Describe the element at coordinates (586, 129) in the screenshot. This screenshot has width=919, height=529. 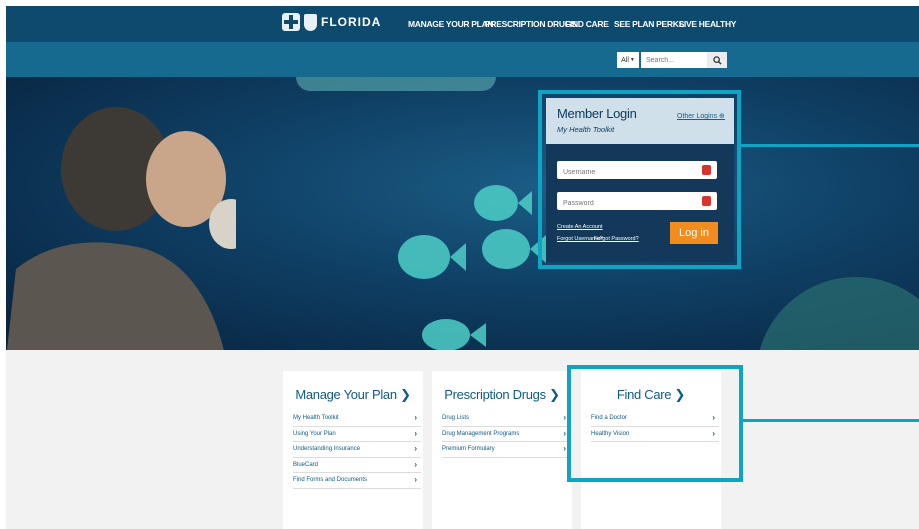
I see `login-subtitle: My Health Toolkit` at that location.